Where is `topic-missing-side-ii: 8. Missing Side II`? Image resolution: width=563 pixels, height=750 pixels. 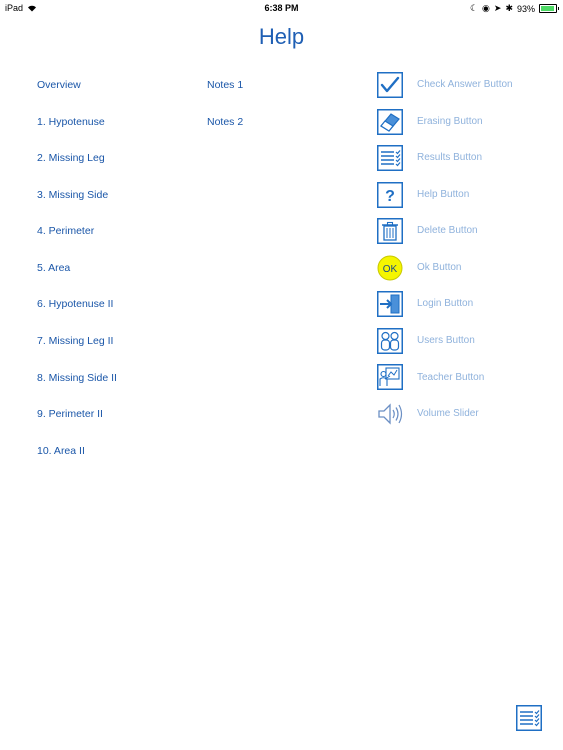
topic-missing-side-ii: 8. Missing Side II is located at coordinates (77, 378).